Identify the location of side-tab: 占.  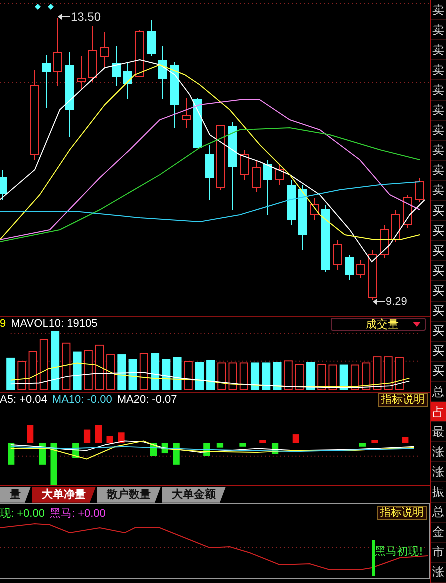
(438, 412).